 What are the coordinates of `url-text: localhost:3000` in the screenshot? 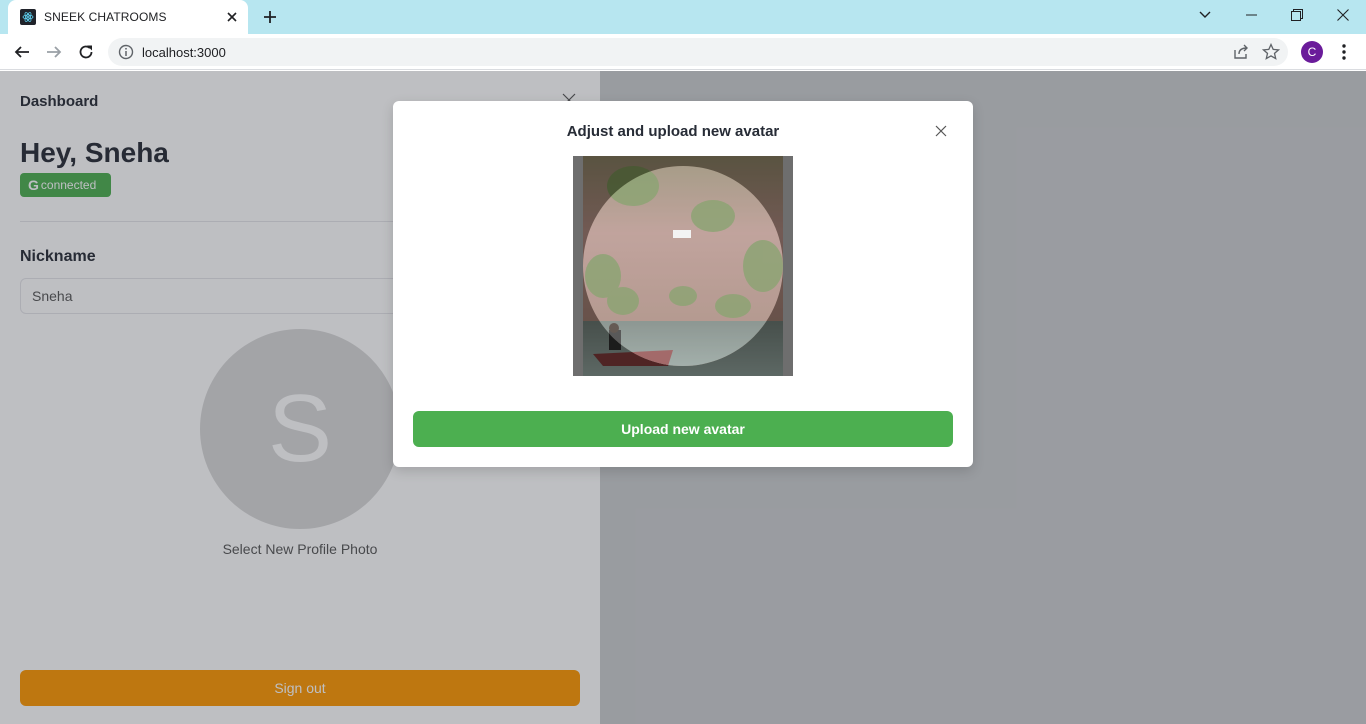 It's located at (184, 52).